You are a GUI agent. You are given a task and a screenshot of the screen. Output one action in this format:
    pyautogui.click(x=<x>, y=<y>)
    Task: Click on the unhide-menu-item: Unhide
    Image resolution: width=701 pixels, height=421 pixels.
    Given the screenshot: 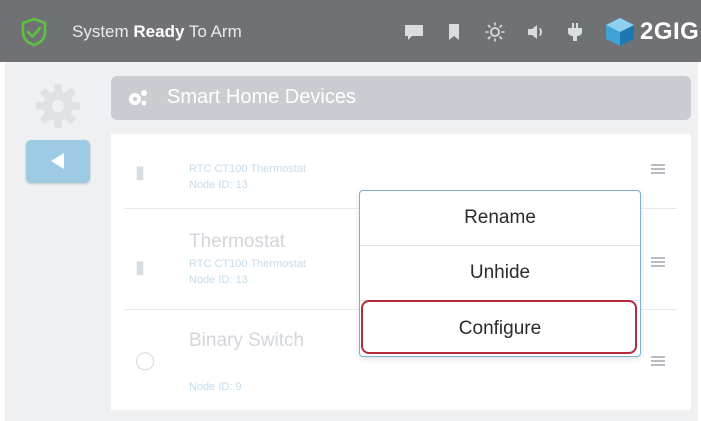 What is the action you would take?
    pyautogui.click(x=500, y=273)
    